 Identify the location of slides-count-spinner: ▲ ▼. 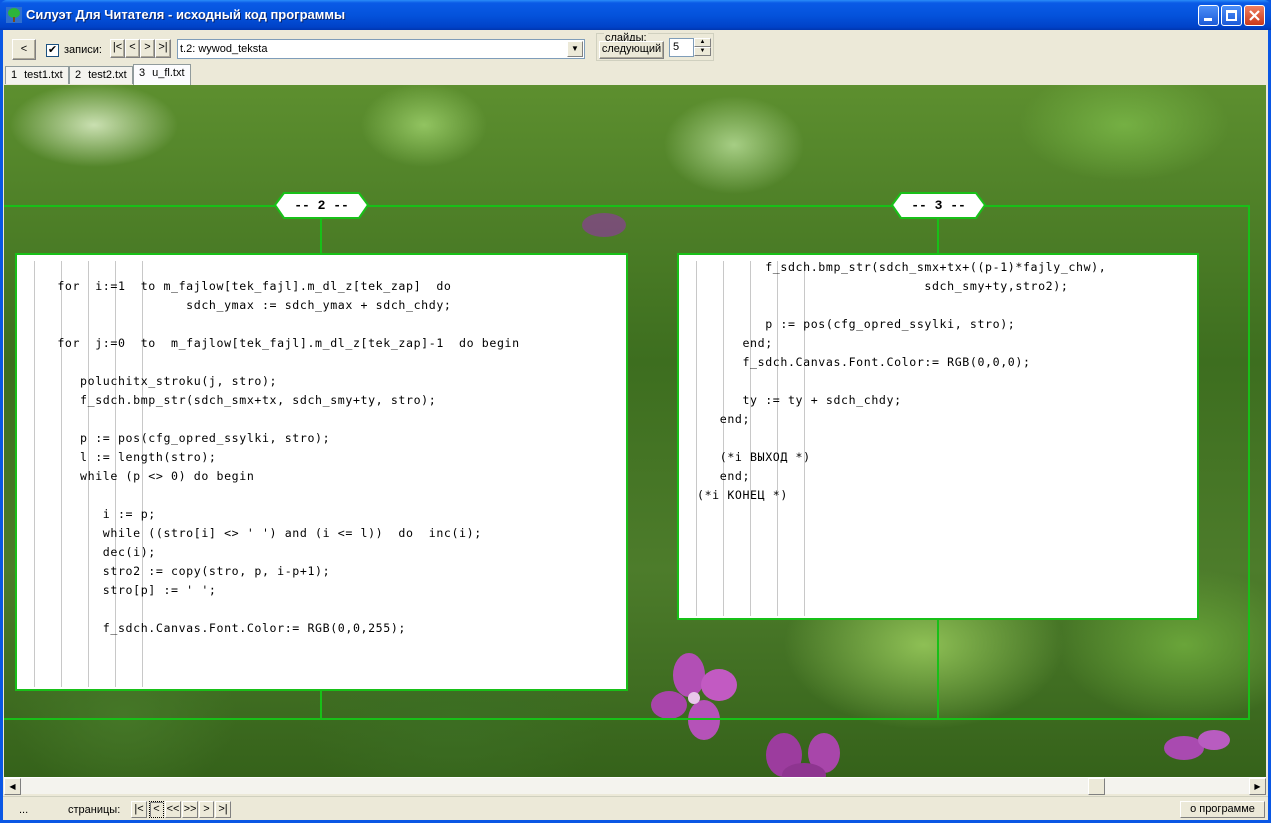
(702, 47).